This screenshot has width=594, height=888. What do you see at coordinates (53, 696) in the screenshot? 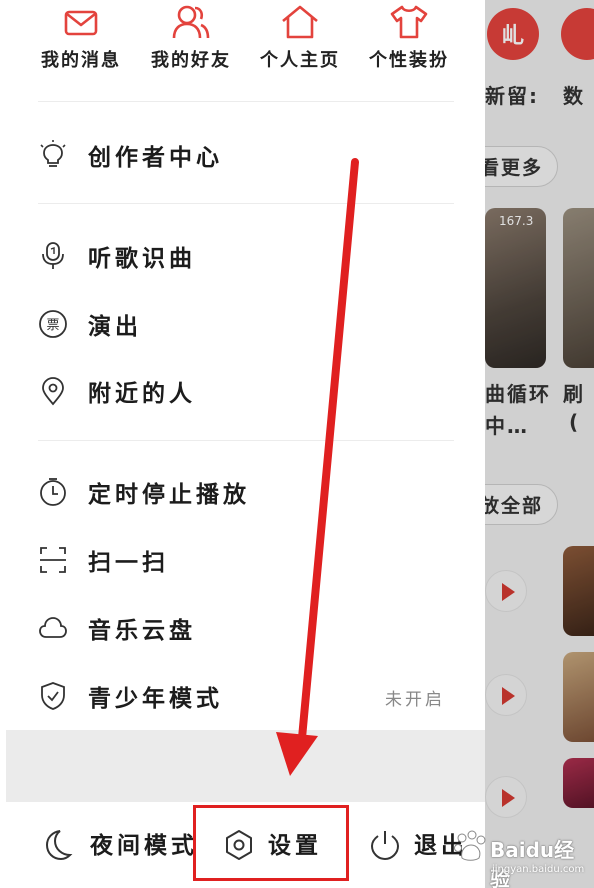
I see `shield-icon` at bounding box center [53, 696].